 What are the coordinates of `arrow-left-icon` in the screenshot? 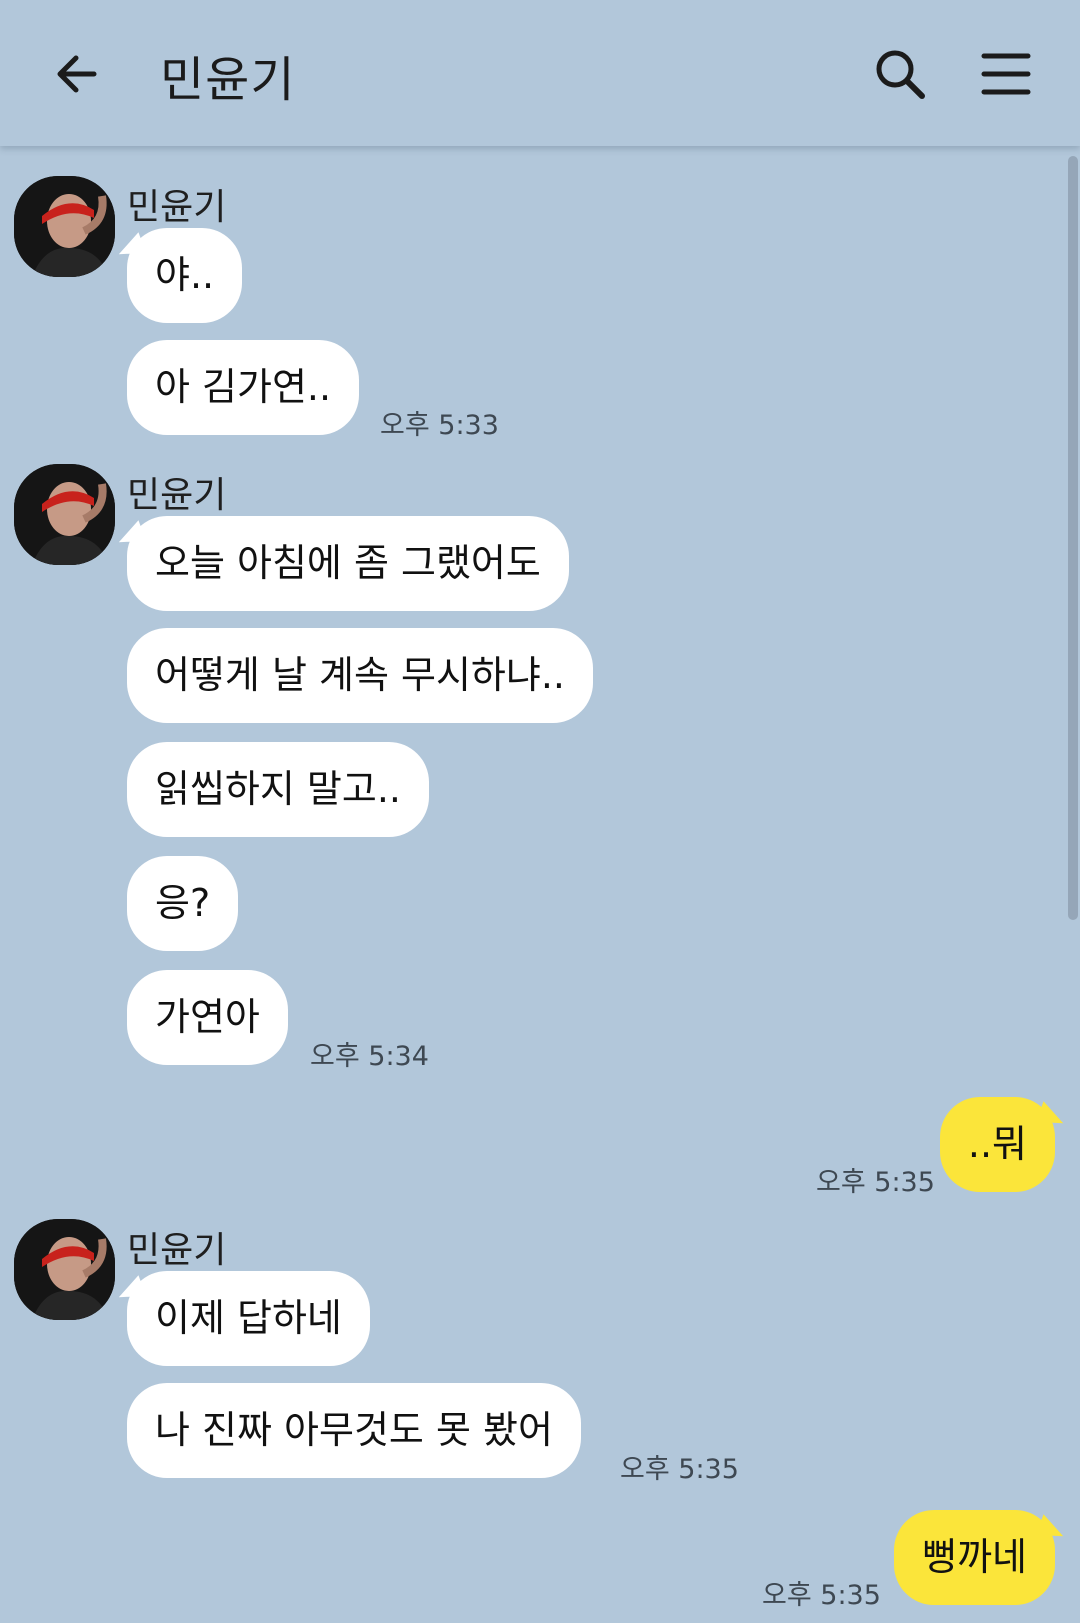 It's located at (77, 74).